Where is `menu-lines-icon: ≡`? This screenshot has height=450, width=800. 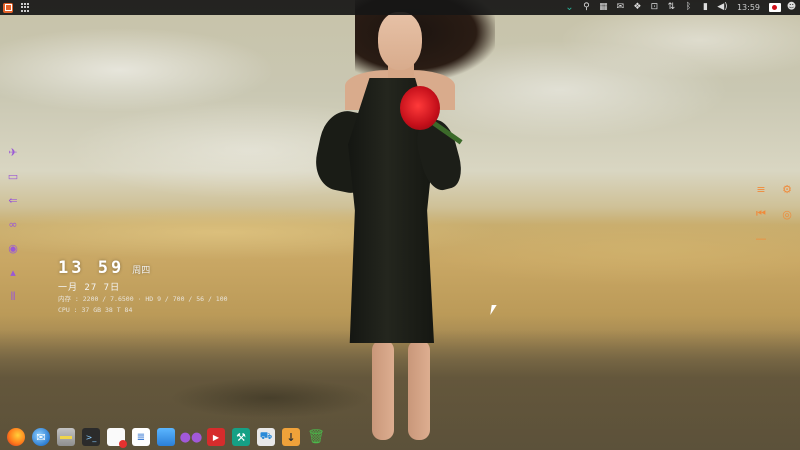
menu-lines-icon: ≡ is located at coordinates (761, 189).